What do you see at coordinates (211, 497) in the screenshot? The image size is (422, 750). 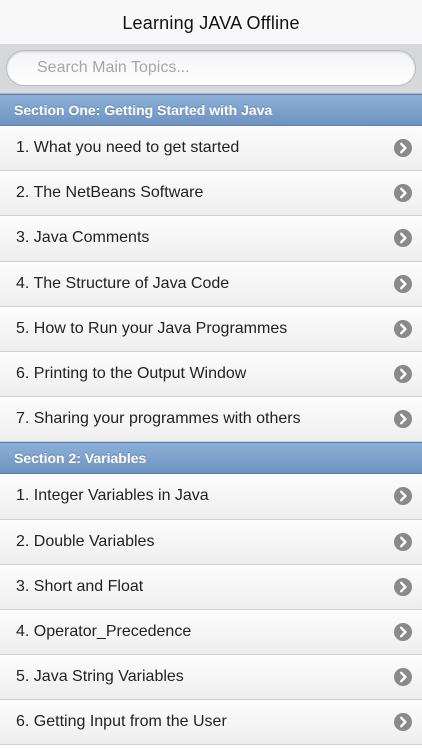 I see `topic-row: 1. Integer Variables in Java` at bounding box center [211, 497].